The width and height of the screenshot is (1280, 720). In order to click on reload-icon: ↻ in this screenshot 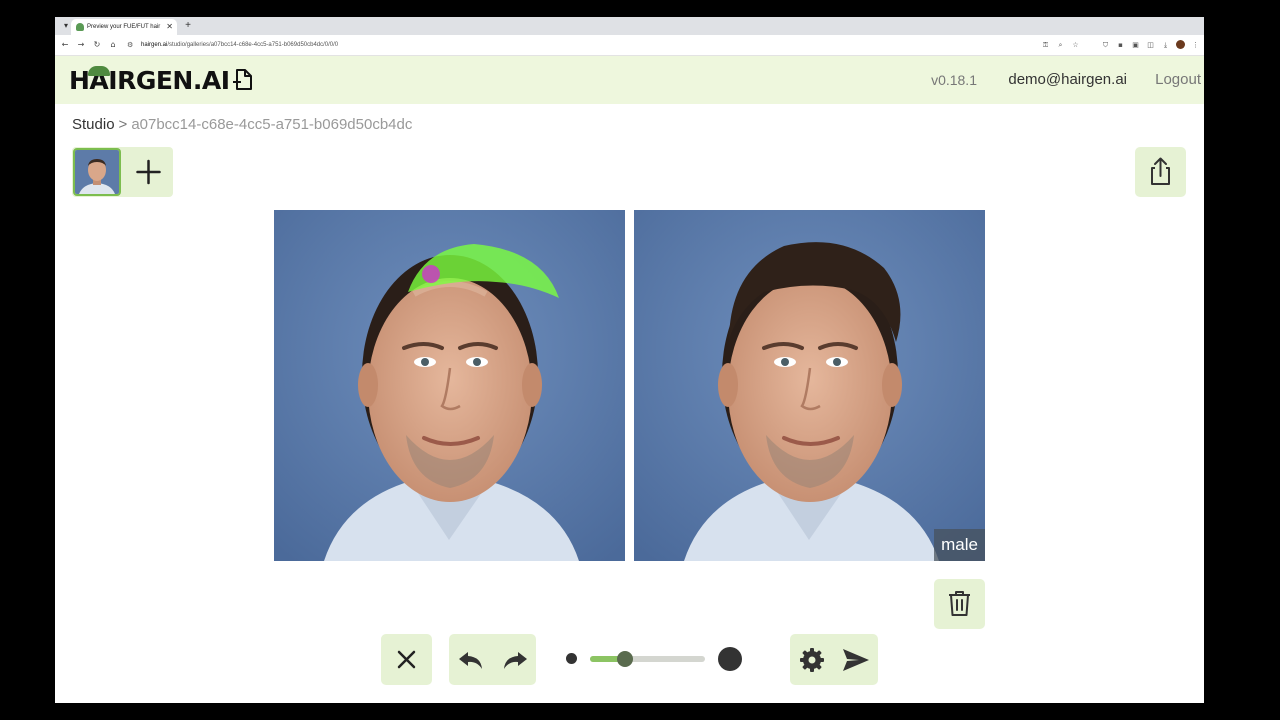, I will do `click(97, 45)`.